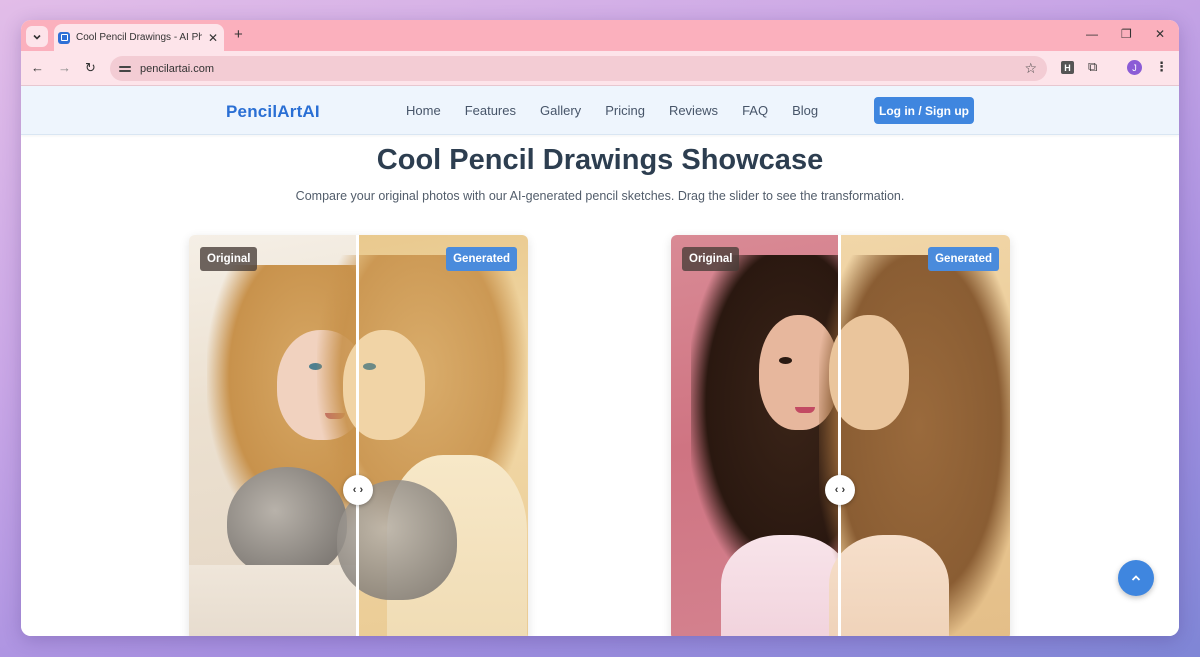 Image resolution: width=1200 pixels, height=657 pixels. Describe the element at coordinates (177, 68) in the screenshot. I see `url-text: pencilartai.com` at that location.